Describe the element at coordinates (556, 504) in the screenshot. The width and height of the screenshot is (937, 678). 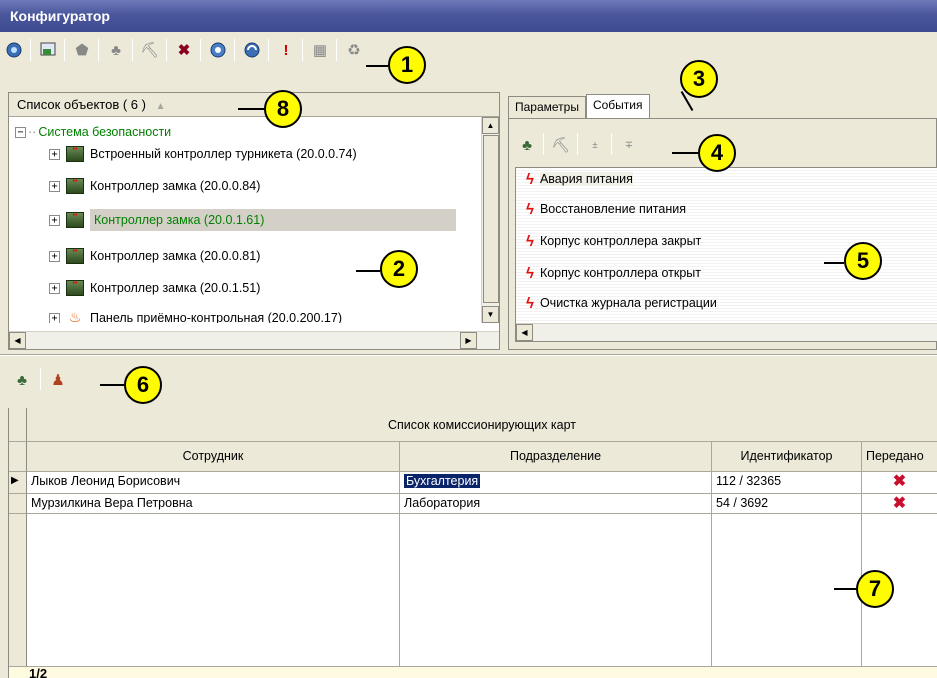
I see `department-cell: Лаборатория` at that location.